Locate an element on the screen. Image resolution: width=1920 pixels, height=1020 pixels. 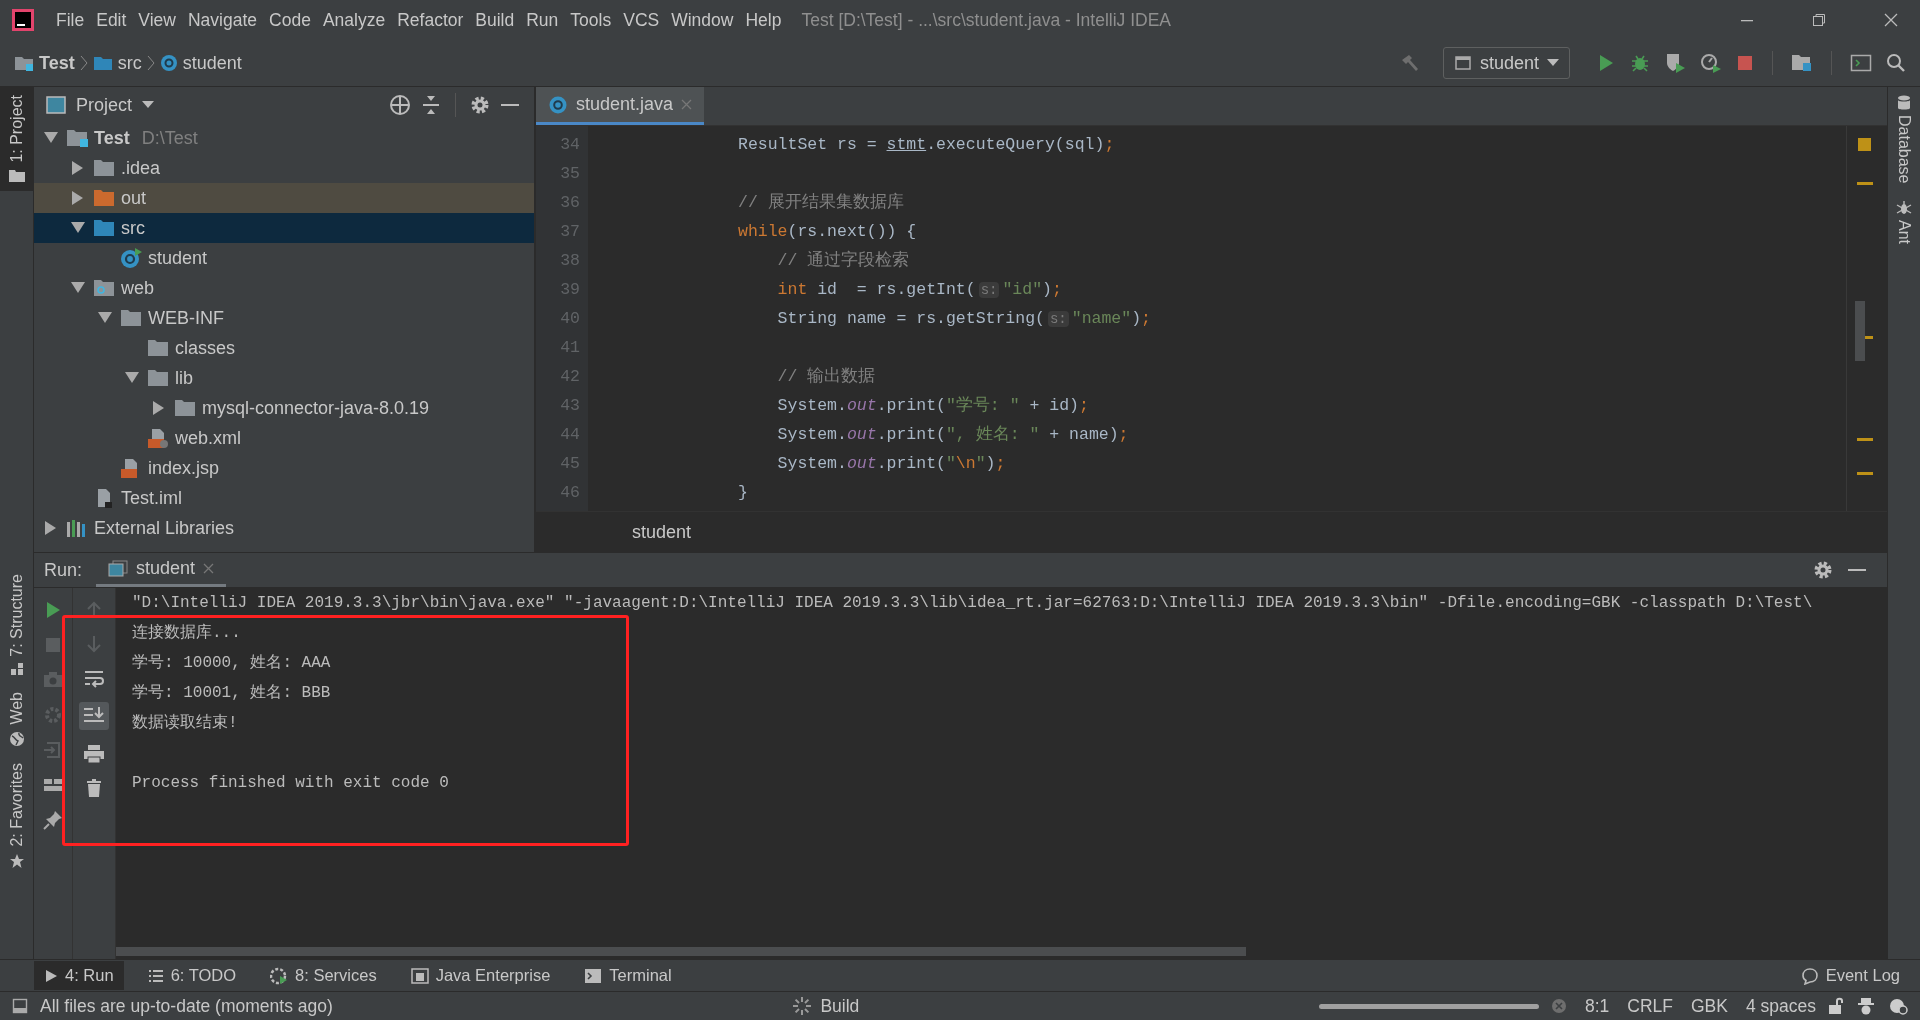
menu-item: Code is located at coordinates (290, 20).